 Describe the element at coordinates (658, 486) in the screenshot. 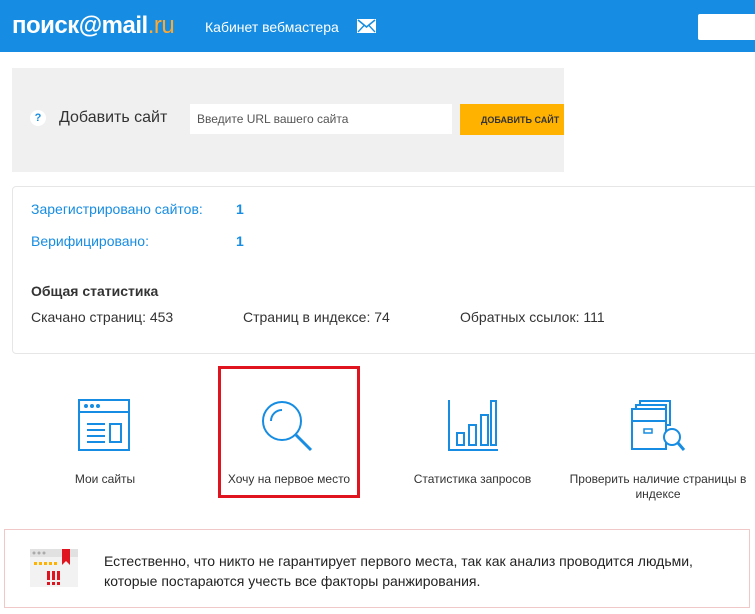

I see `tile-check-index-label: Проверить наличие страницы в индексе` at that location.